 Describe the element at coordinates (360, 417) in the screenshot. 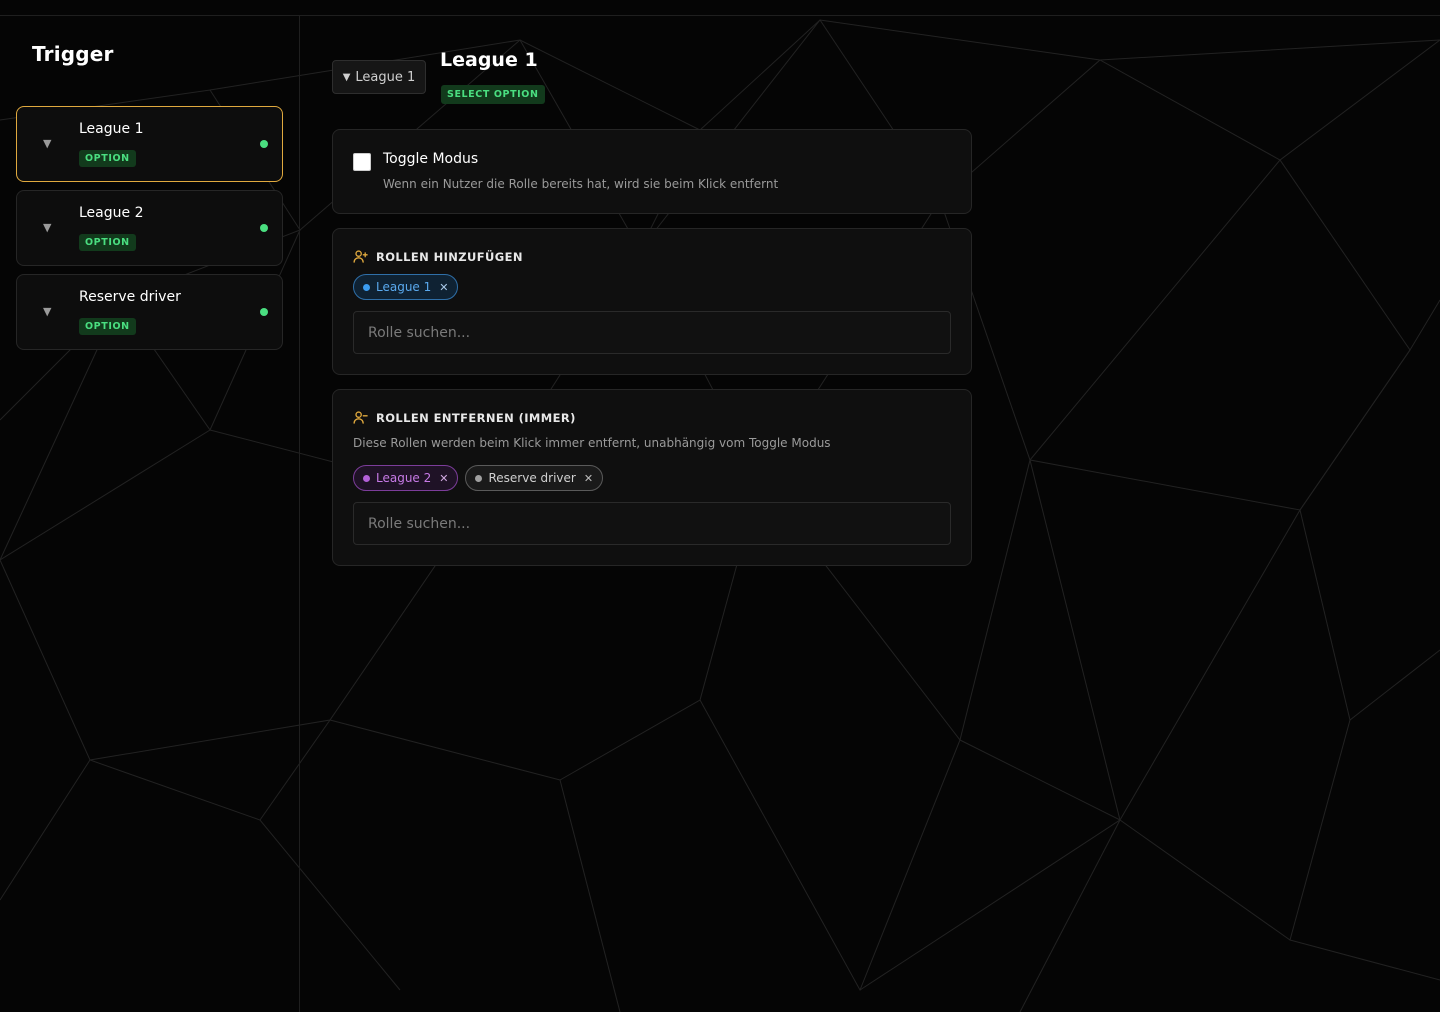

I see `user-minus-icon` at that location.